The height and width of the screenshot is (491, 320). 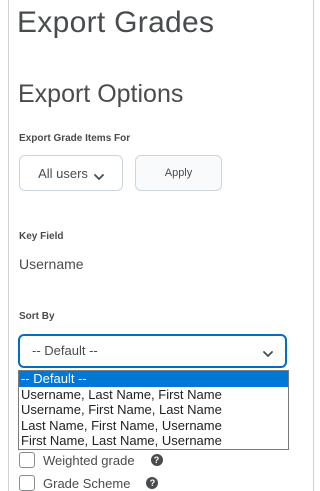 What do you see at coordinates (153, 426) in the screenshot?
I see `sort-option-last-first-username: Last Name, First Name, Username` at bounding box center [153, 426].